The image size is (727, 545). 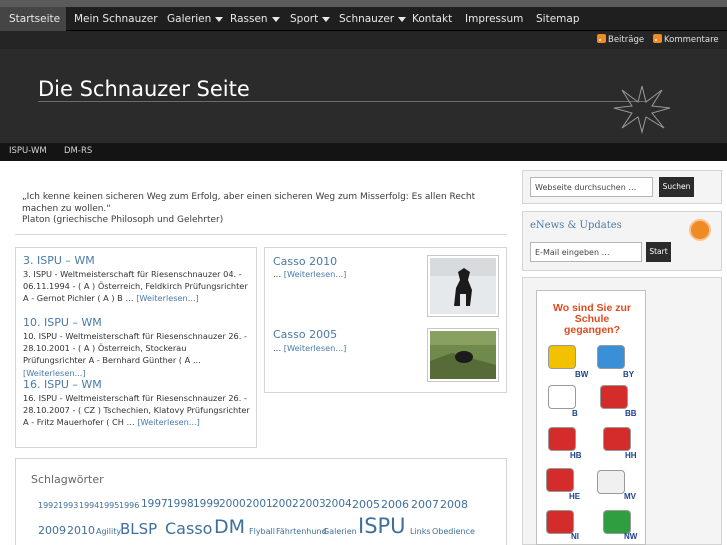 What do you see at coordinates (642, 109) in the screenshot?
I see `starburst-icon` at bounding box center [642, 109].